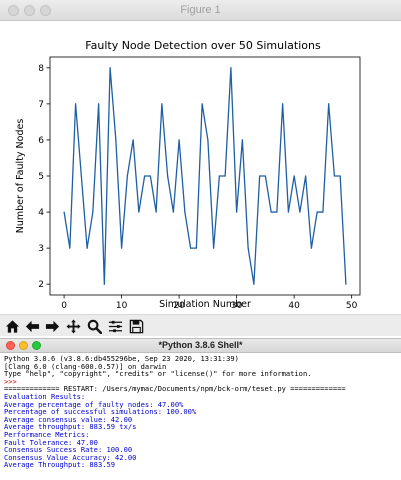  I want to click on y-tick-label: 8, so click(41, 69).